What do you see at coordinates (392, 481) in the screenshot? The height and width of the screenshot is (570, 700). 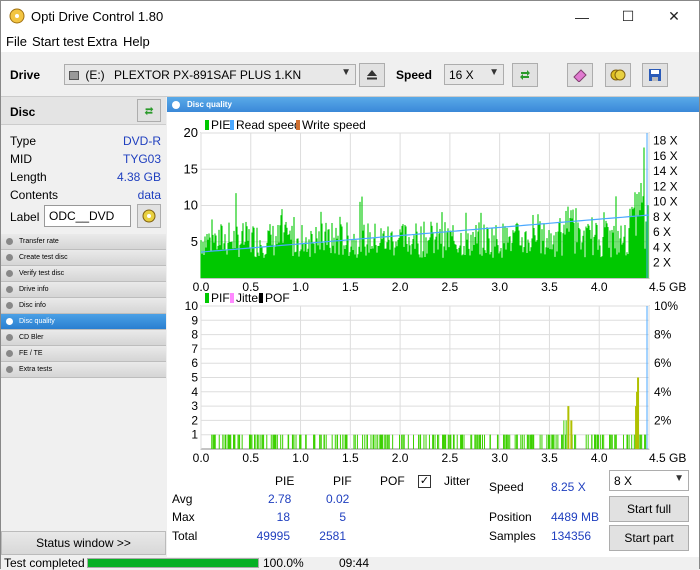 I see `stats-col-pof: POF` at bounding box center [392, 481].